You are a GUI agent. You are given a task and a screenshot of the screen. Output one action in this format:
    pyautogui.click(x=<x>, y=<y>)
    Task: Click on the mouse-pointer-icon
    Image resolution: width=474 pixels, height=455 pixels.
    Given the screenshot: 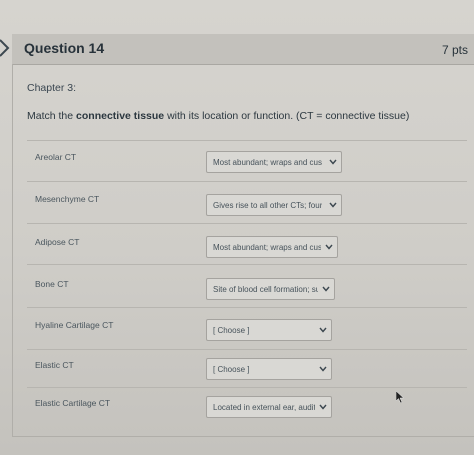 What is the action you would take?
    pyautogui.click(x=400, y=397)
    